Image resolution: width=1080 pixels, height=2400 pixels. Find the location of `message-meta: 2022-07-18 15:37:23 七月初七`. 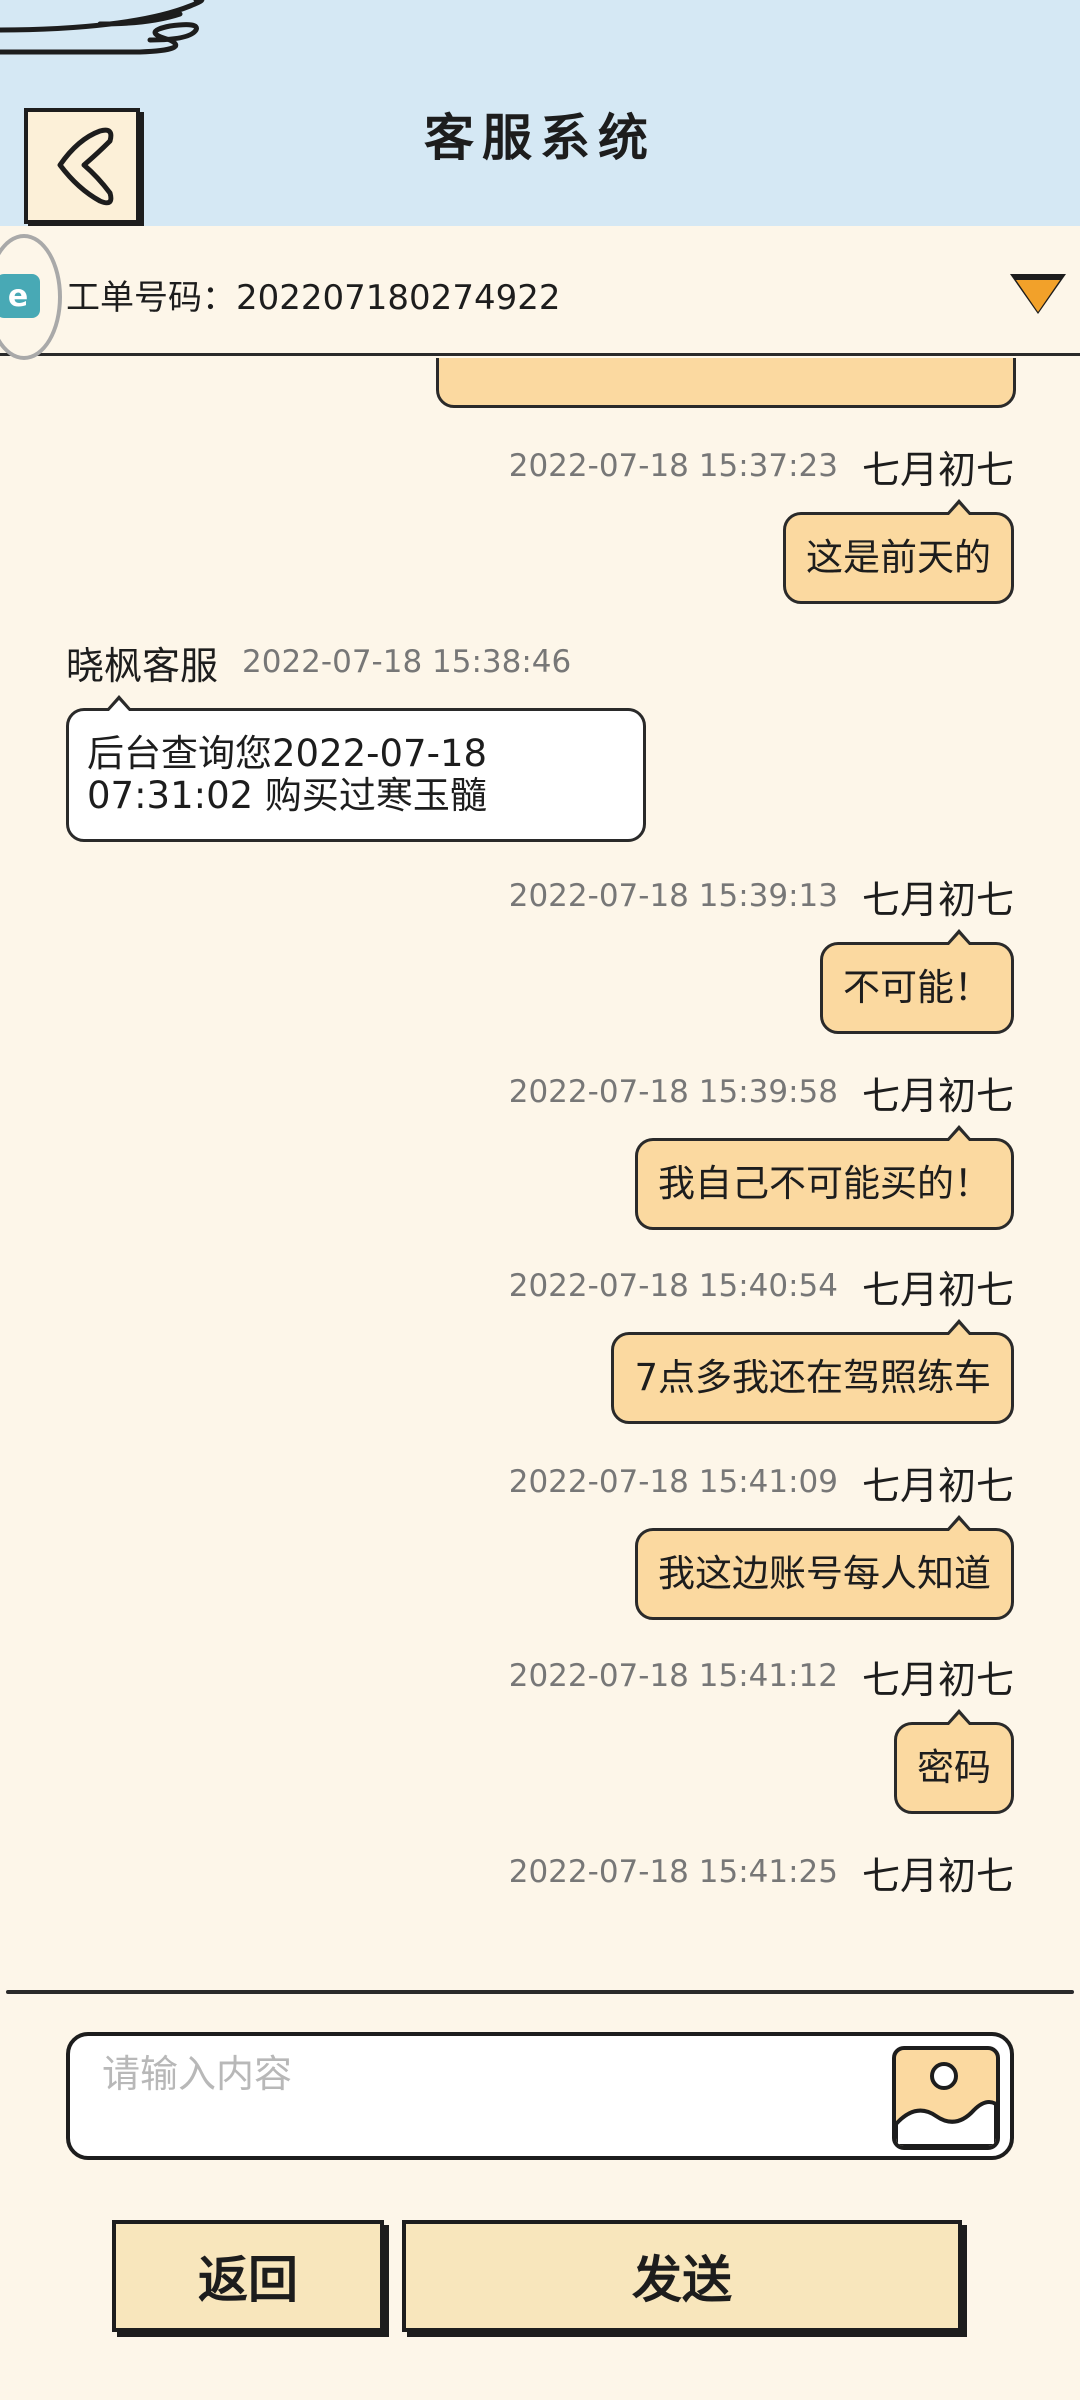

message-meta: 2022-07-18 15:37:23 七月初七 is located at coordinates (540, 466).